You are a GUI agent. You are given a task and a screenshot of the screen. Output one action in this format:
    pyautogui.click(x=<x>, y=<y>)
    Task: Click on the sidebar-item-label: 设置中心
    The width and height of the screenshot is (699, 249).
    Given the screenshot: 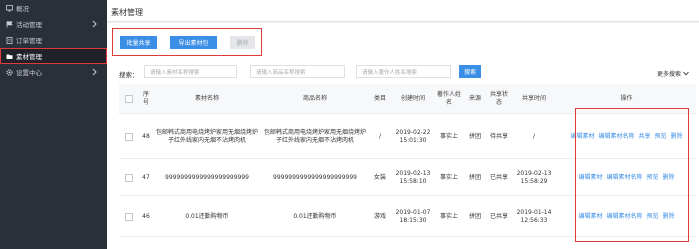 What is the action you would take?
    pyautogui.click(x=29, y=73)
    